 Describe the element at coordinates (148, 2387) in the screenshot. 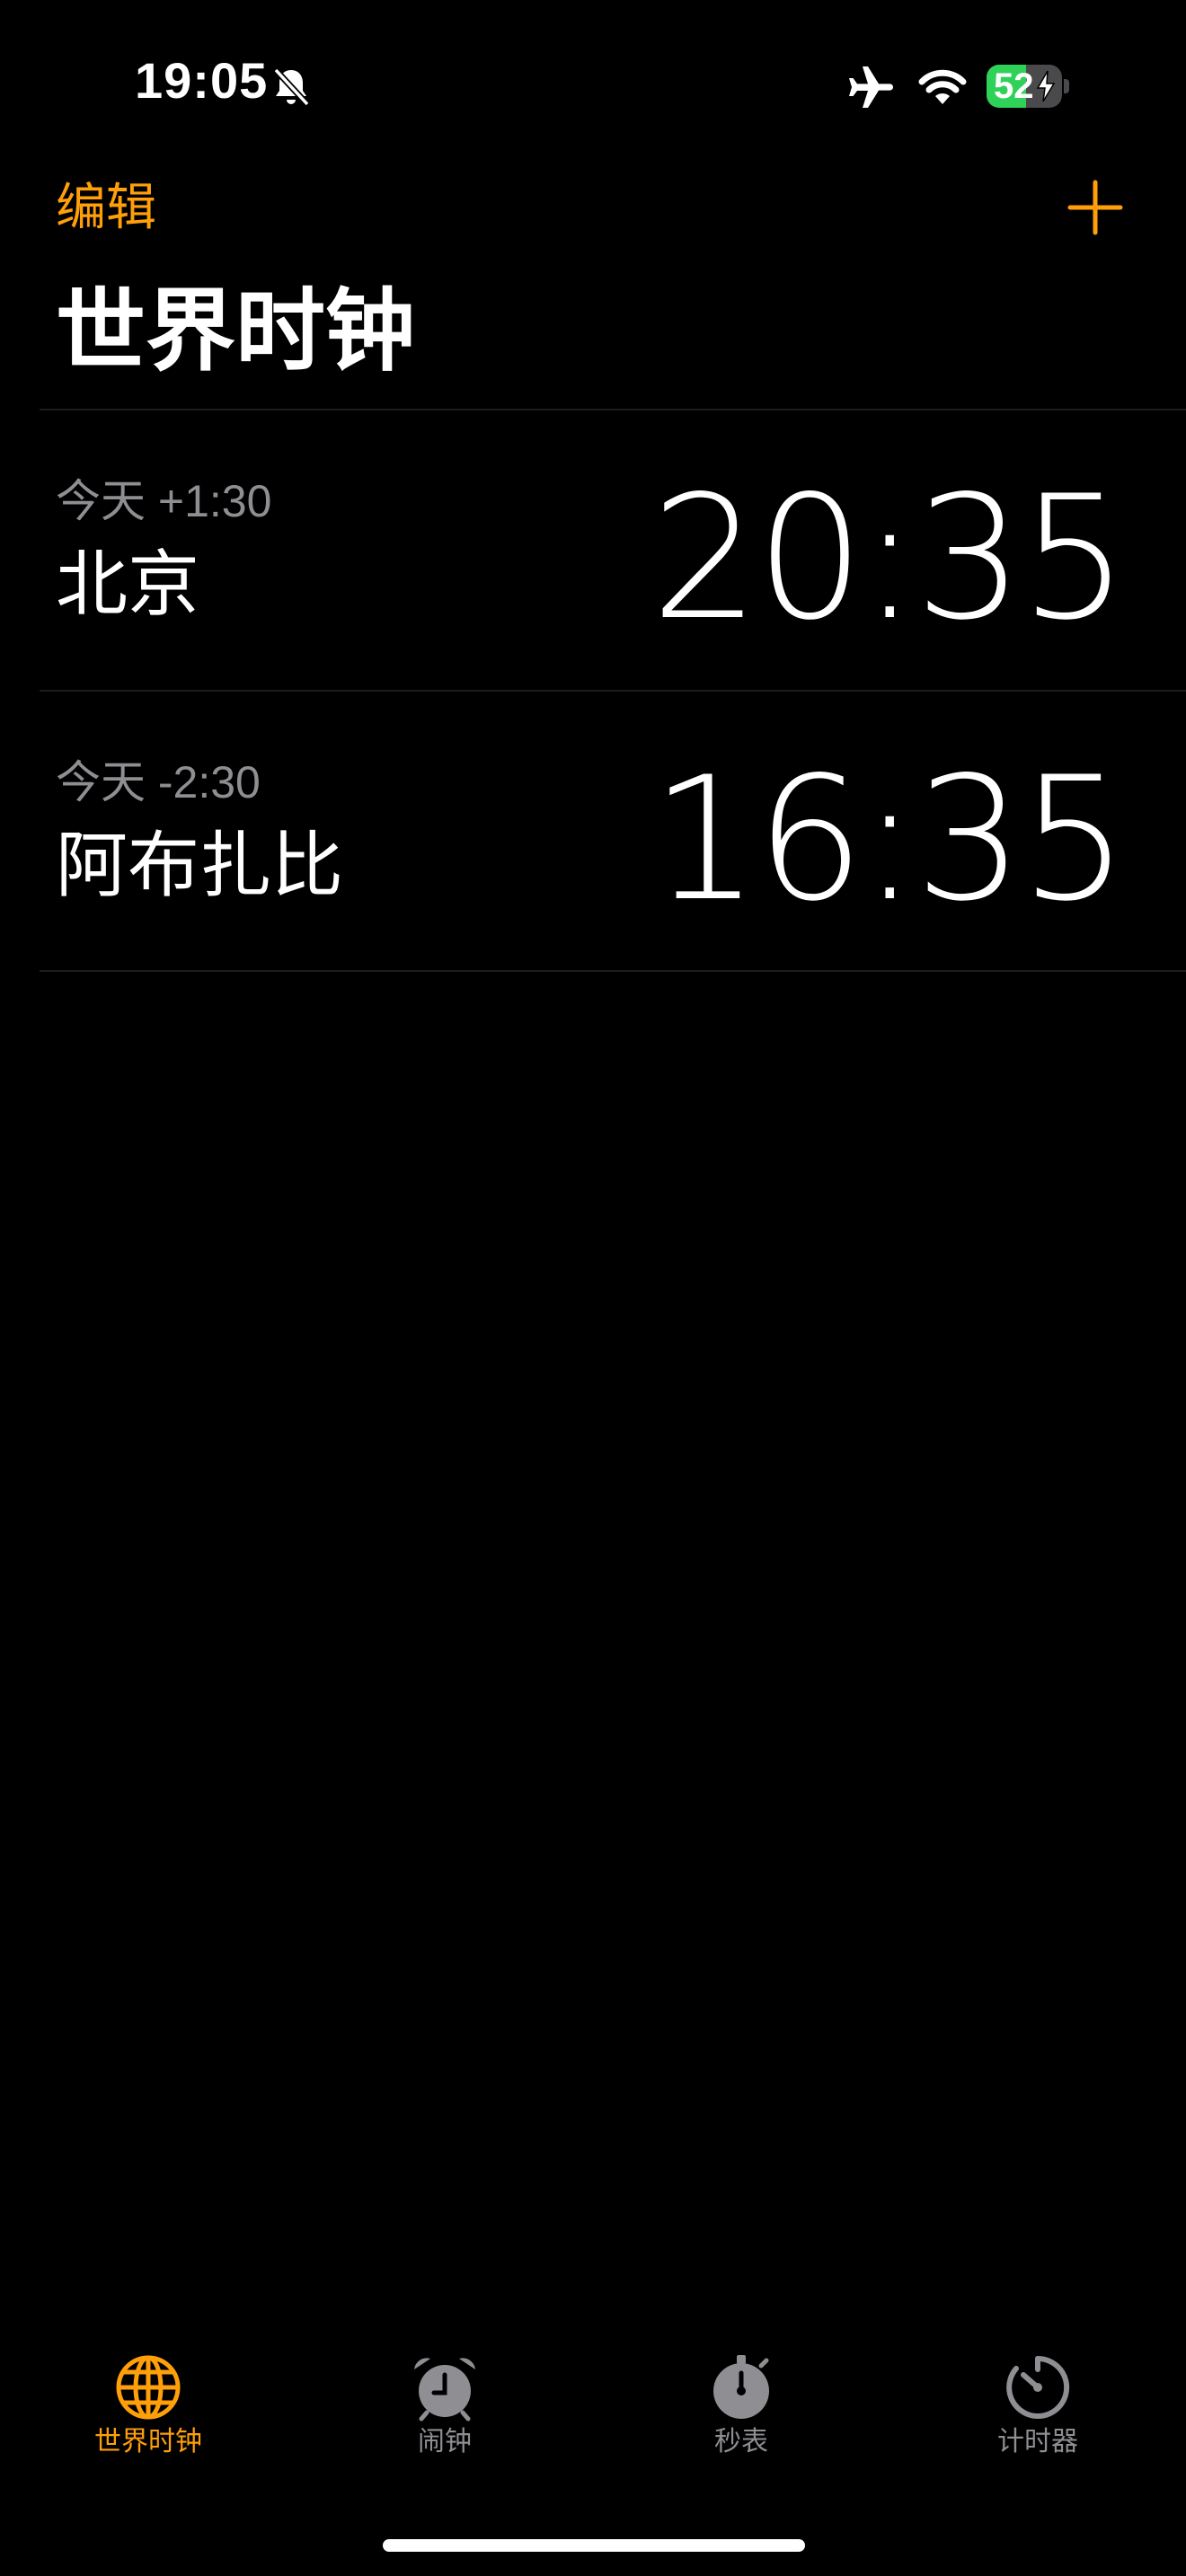

I see `globe-icon` at that location.